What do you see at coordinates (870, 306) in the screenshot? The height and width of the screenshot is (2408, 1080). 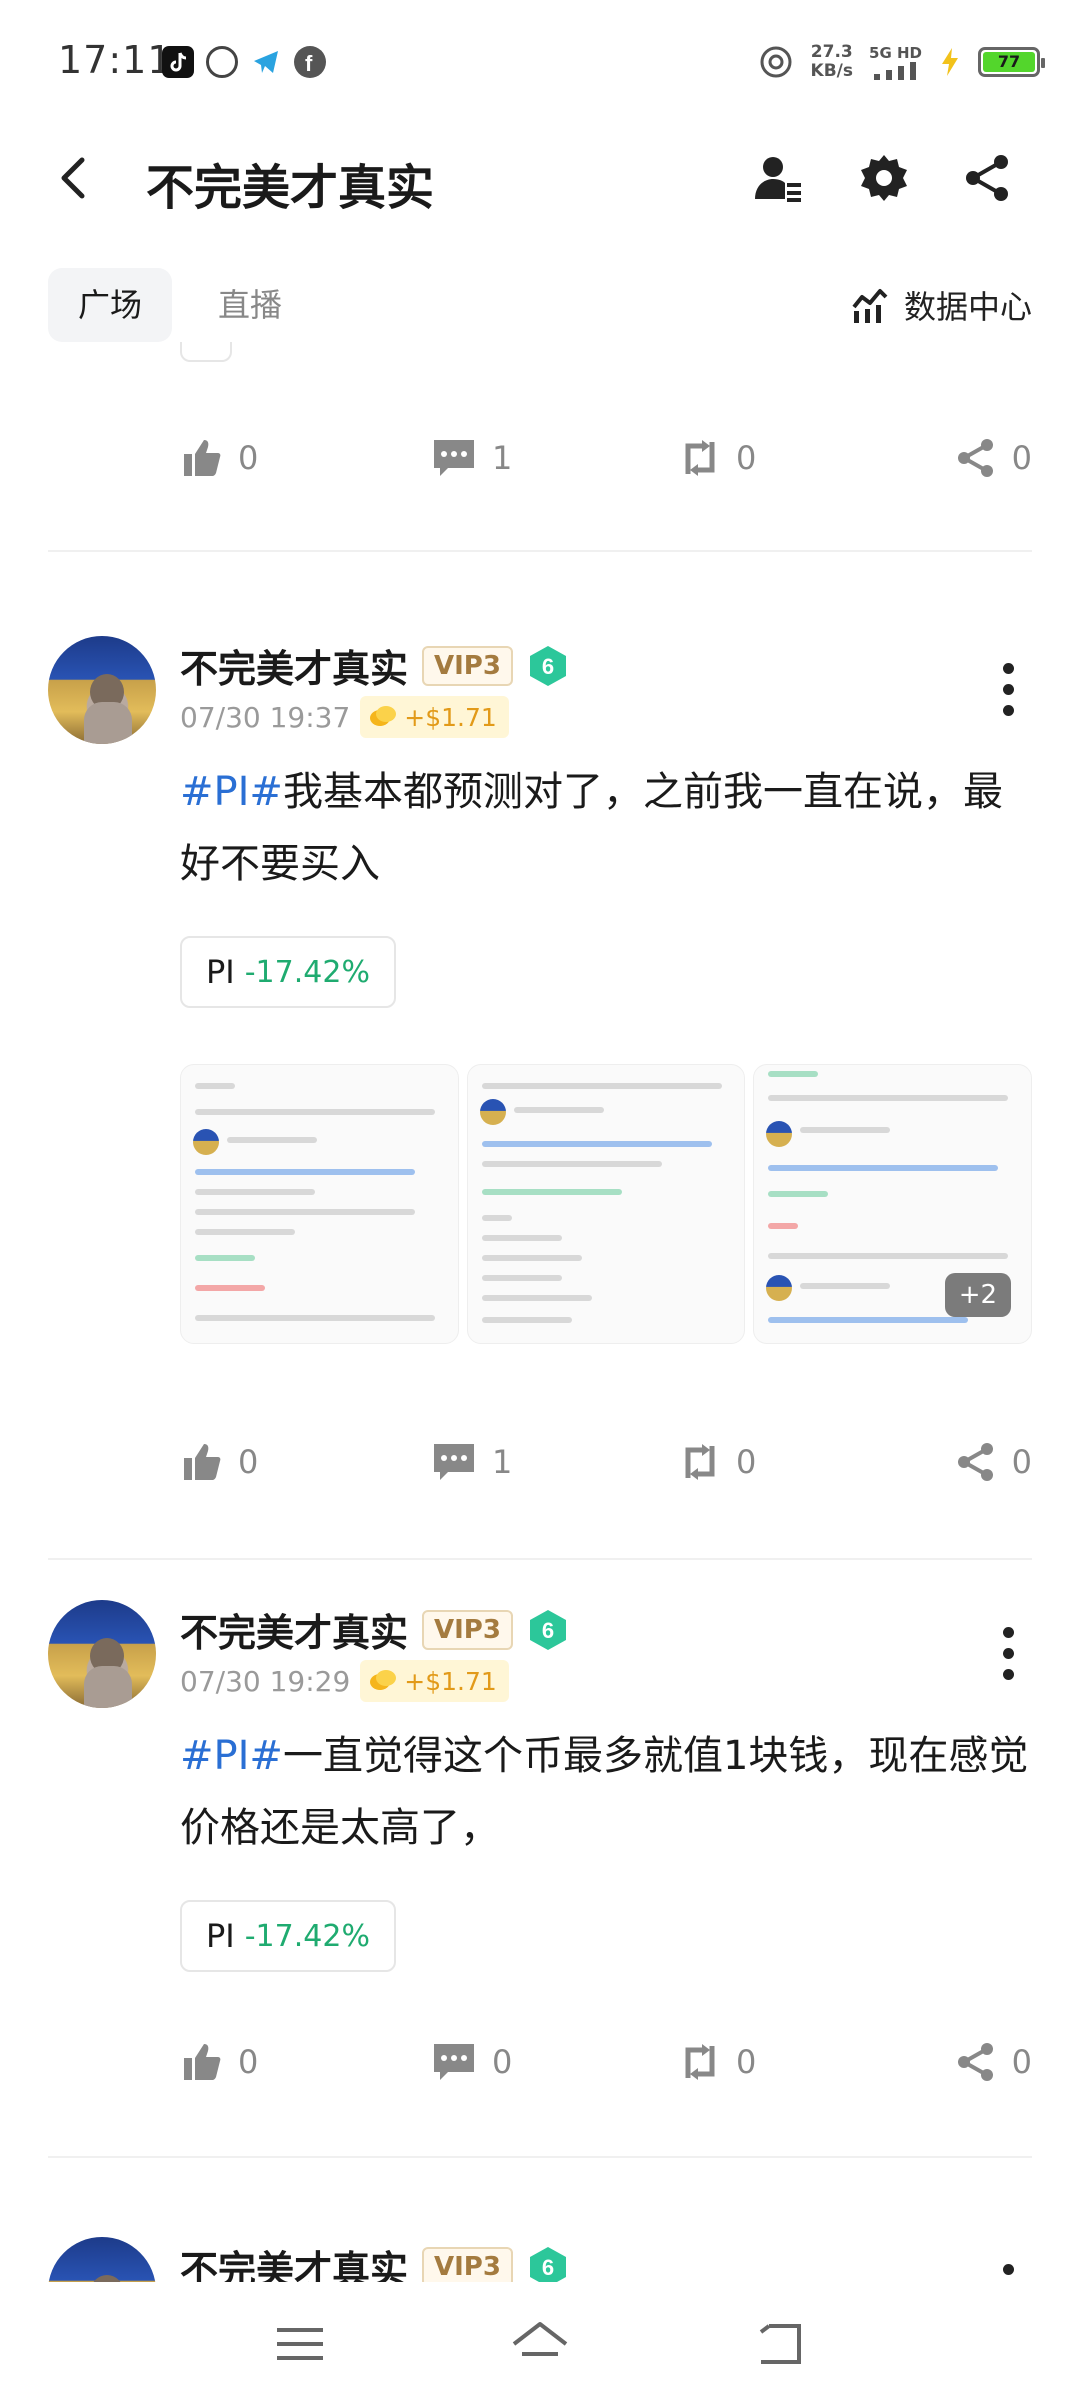 I see `chart-icon` at bounding box center [870, 306].